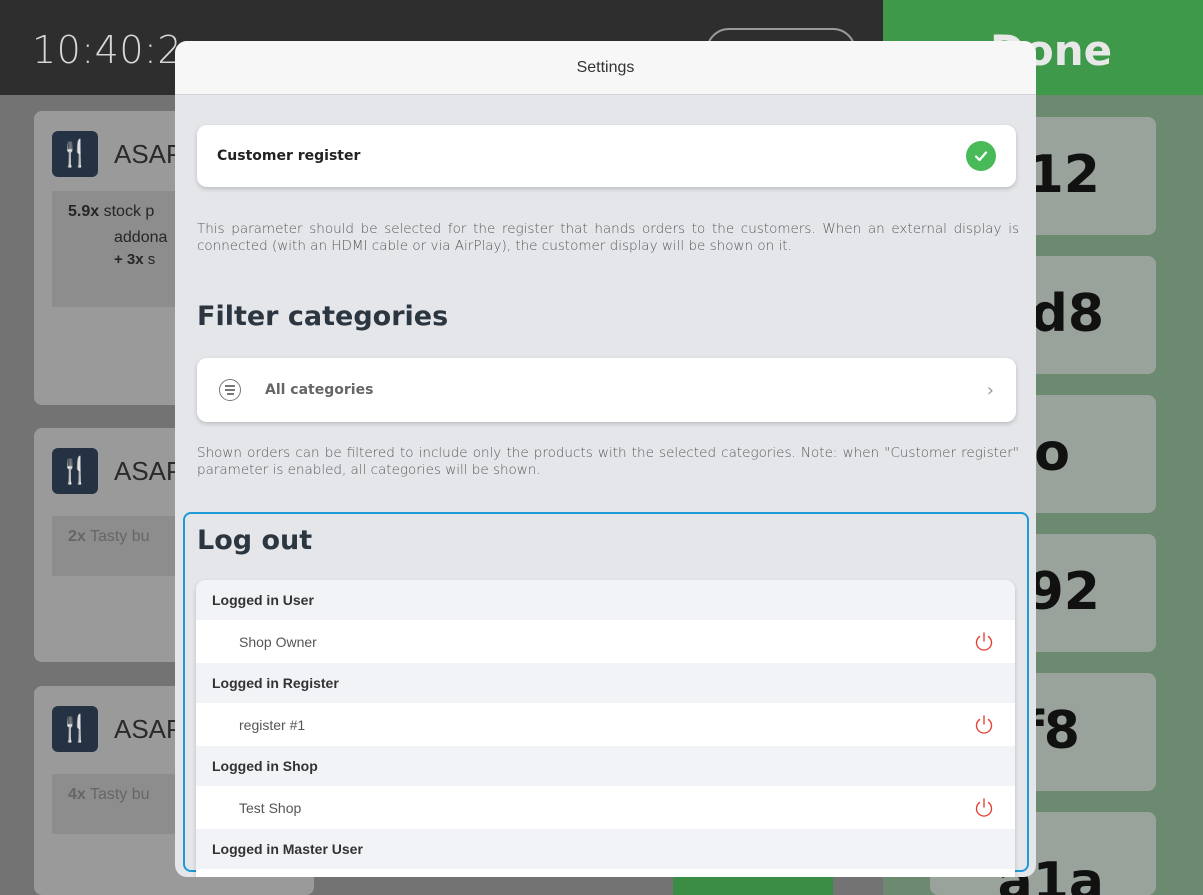 The height and width of the screenshot is (895, 1203). I want to click on ticket-number: 12, so click(1063, 175).